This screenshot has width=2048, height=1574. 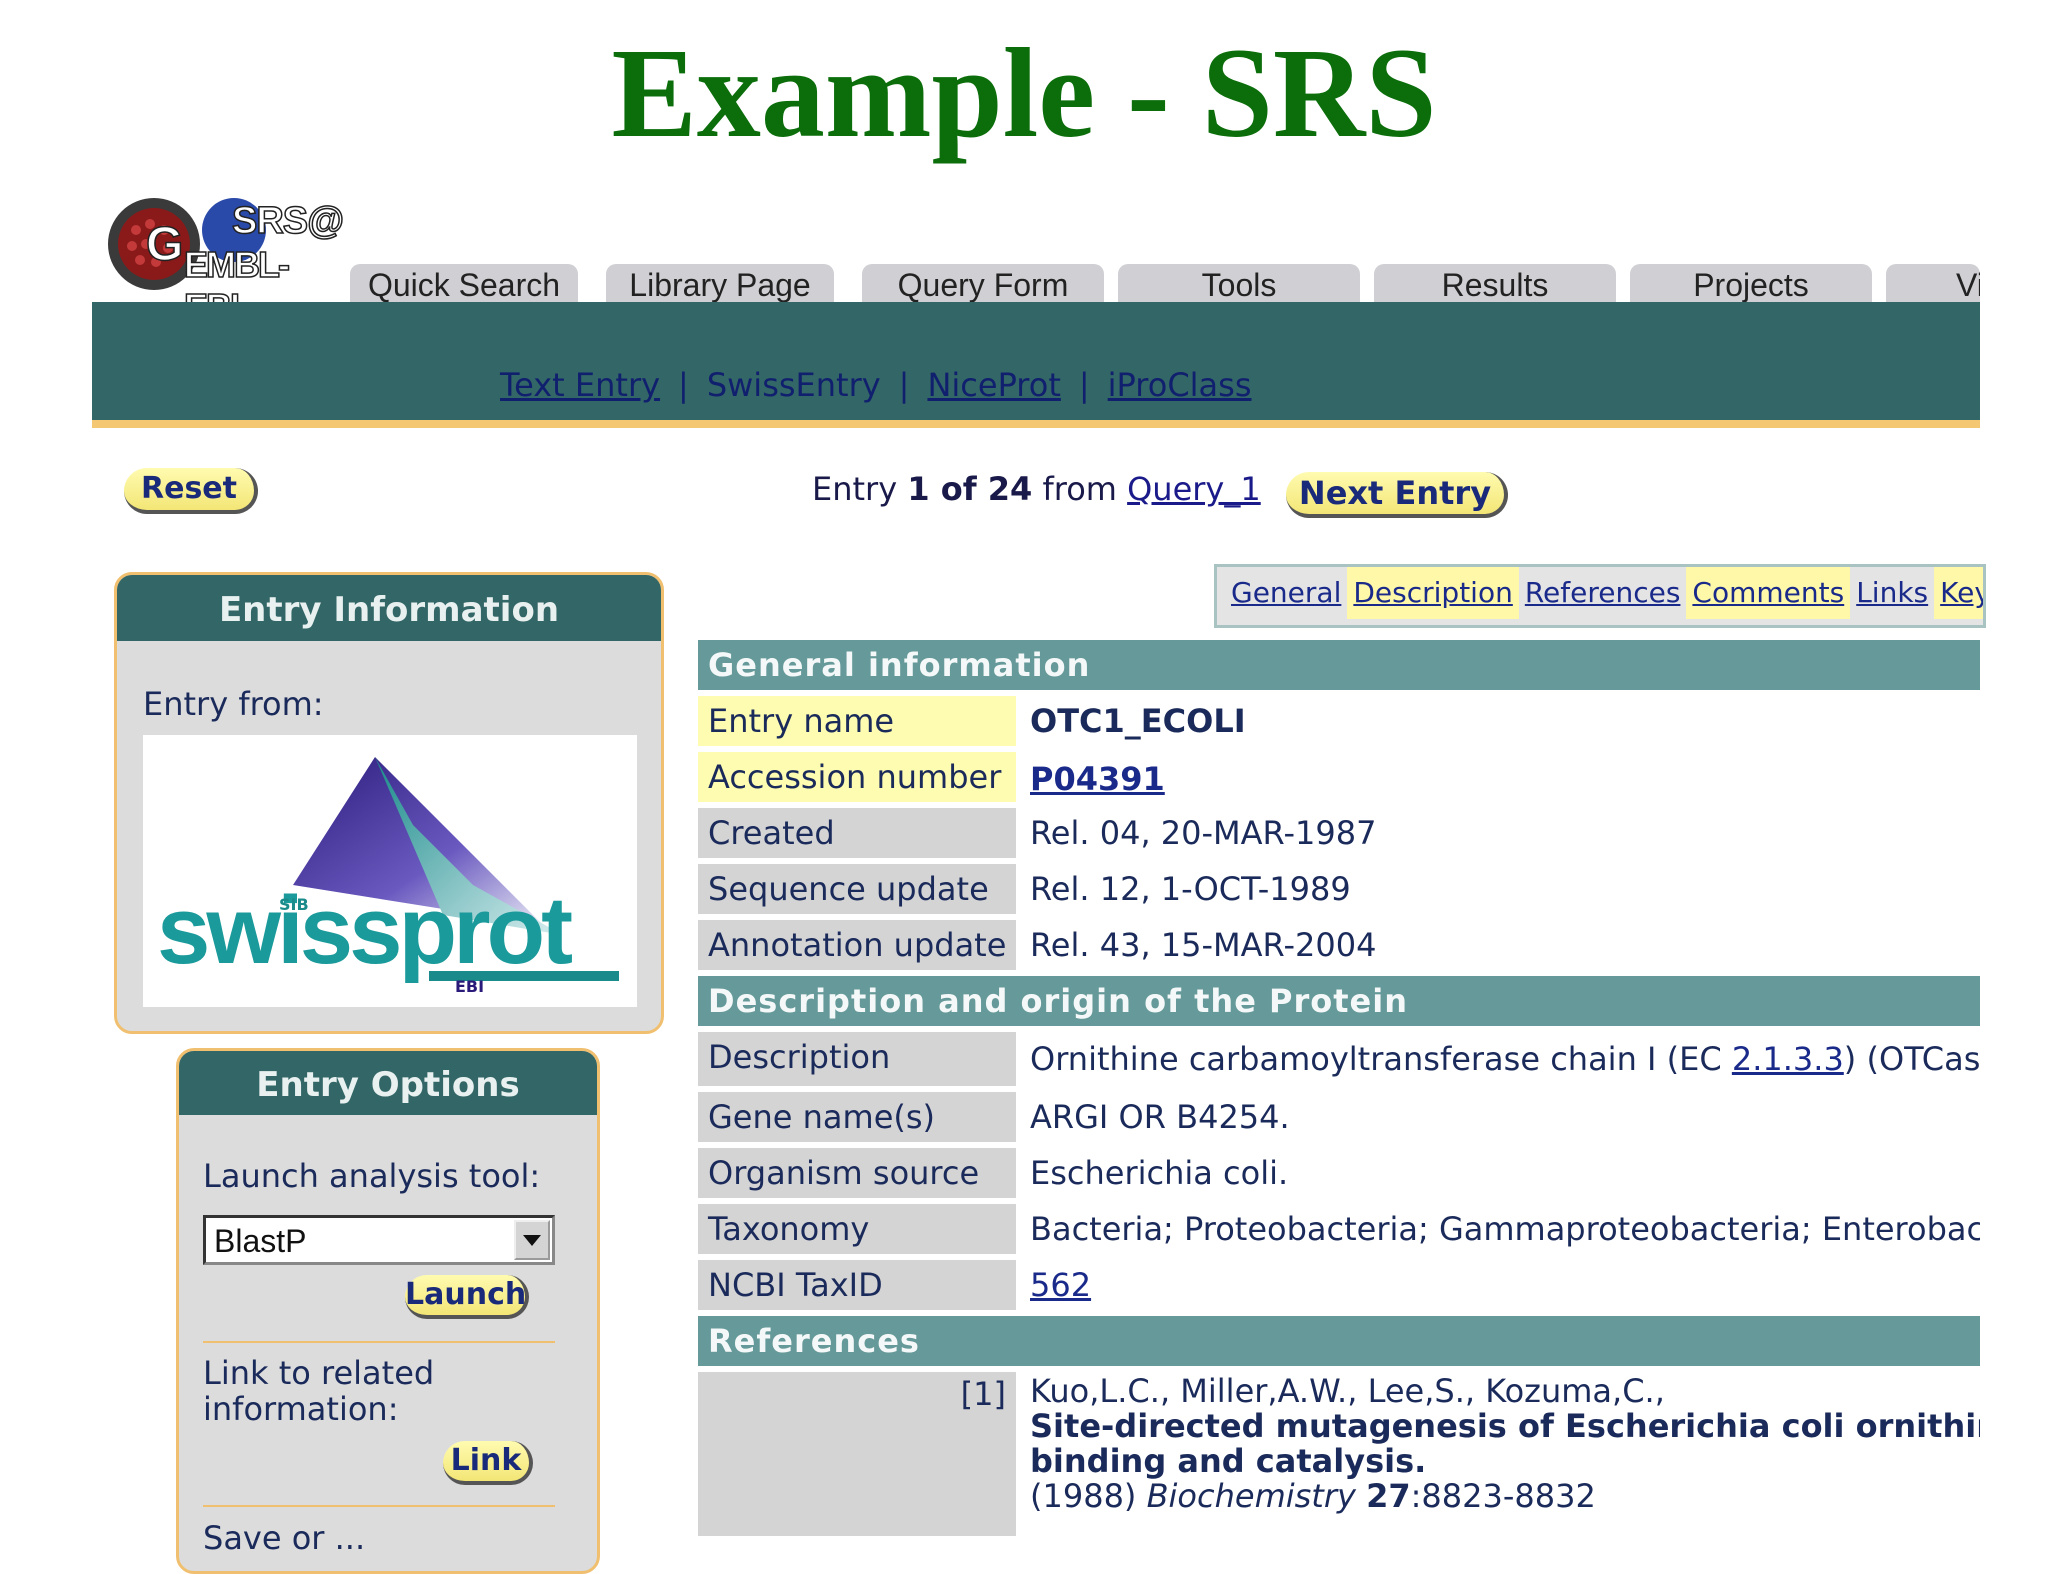 What do you see at coordinates (1060, 1285) in the screenshot?
I see `ncbi-taxid-link: 562` at bounding box center [1060, 1285].